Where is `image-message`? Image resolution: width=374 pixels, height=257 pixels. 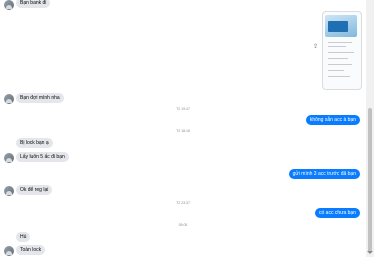
image-message is located at coordinates (342, 50).